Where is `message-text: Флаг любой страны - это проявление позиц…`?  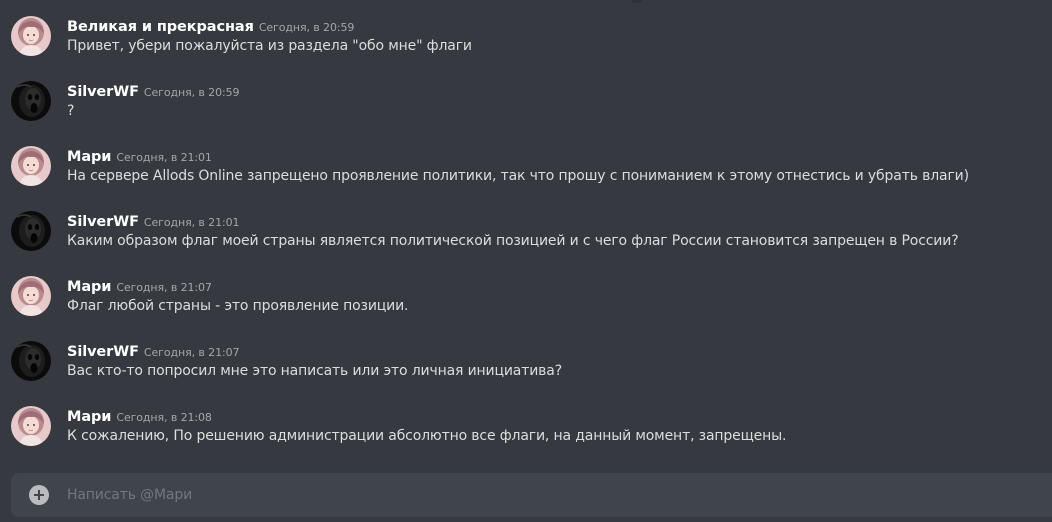
message-text: Флаг любой страны - это проявление позиц… is located at coordinates (238, 306).